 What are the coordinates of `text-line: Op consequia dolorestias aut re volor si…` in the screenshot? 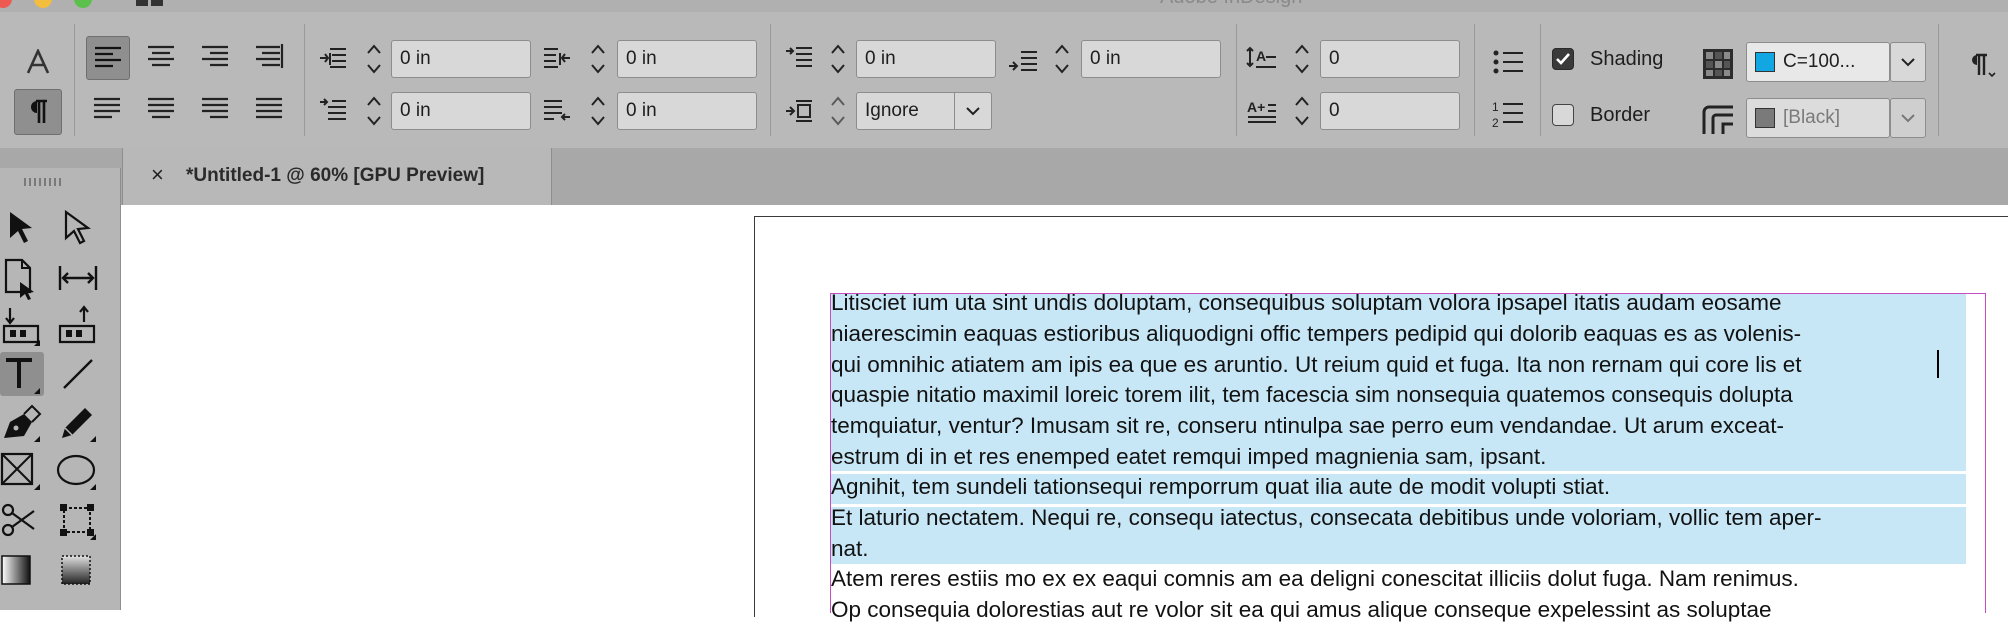 It's located at (1301, 609).